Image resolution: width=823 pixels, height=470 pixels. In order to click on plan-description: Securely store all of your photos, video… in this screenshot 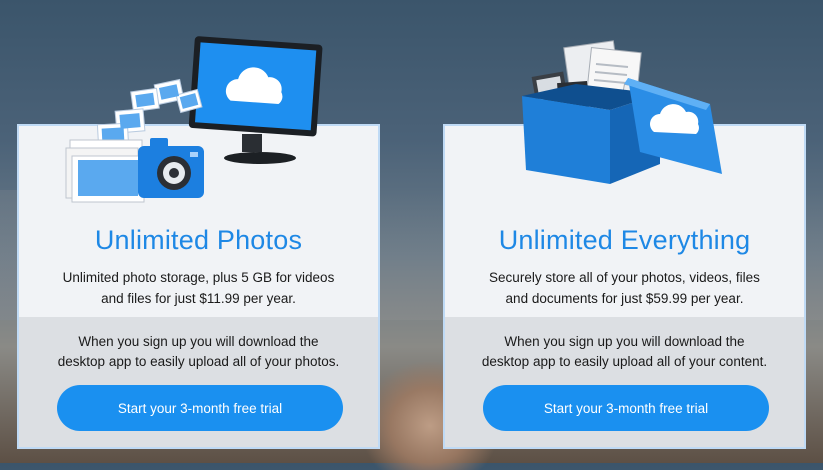, I will do `click(624, 288)`.